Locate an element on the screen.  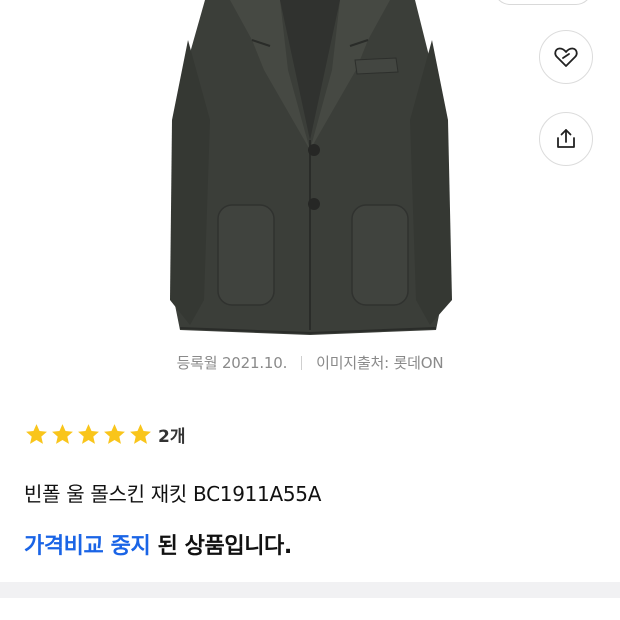
share-button is located at coordinates (566, 139).